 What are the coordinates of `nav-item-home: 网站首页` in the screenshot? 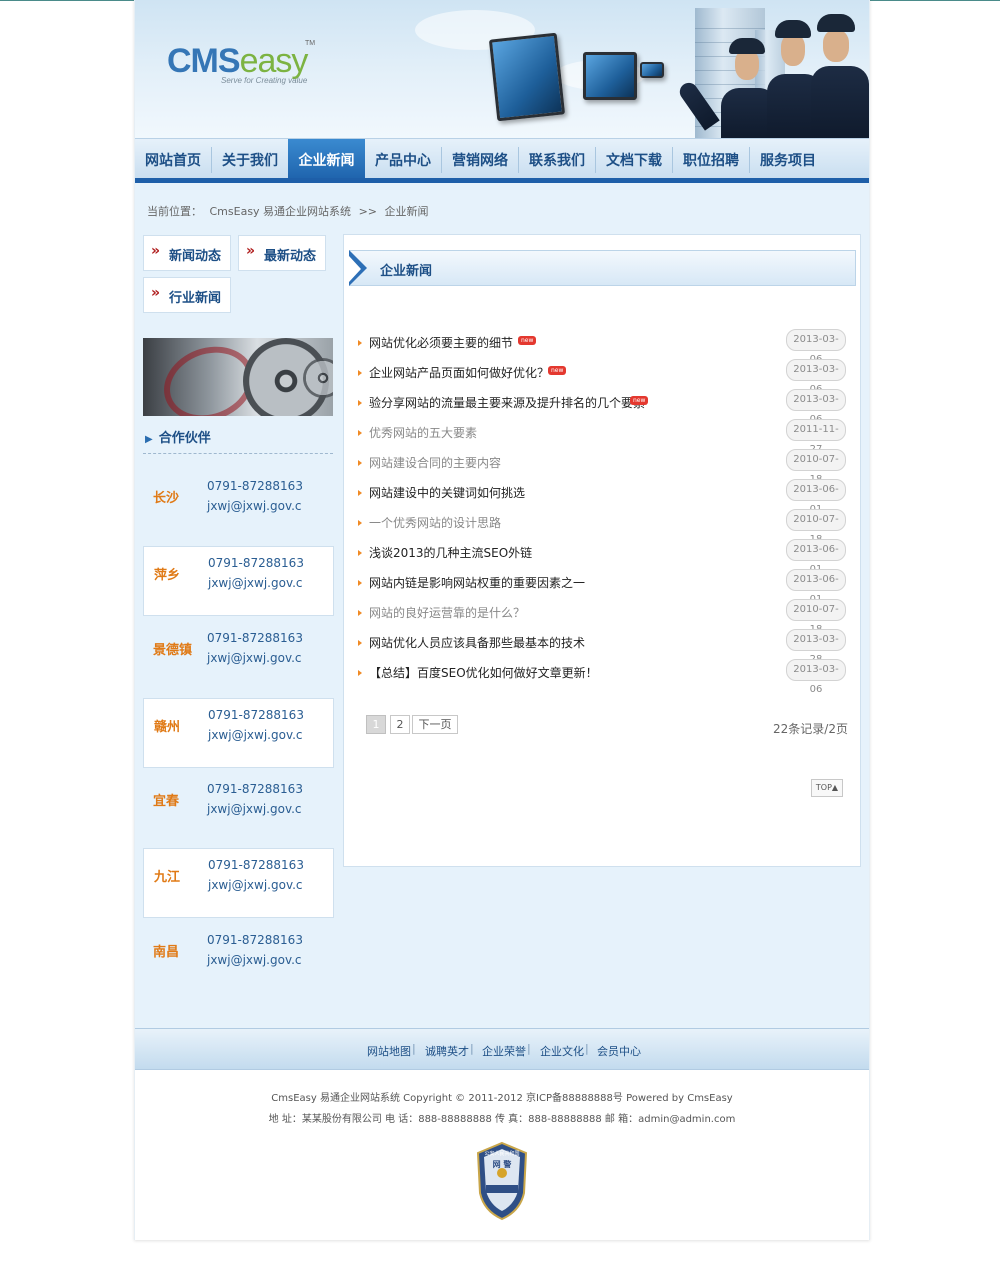 It's located at (173, 159).